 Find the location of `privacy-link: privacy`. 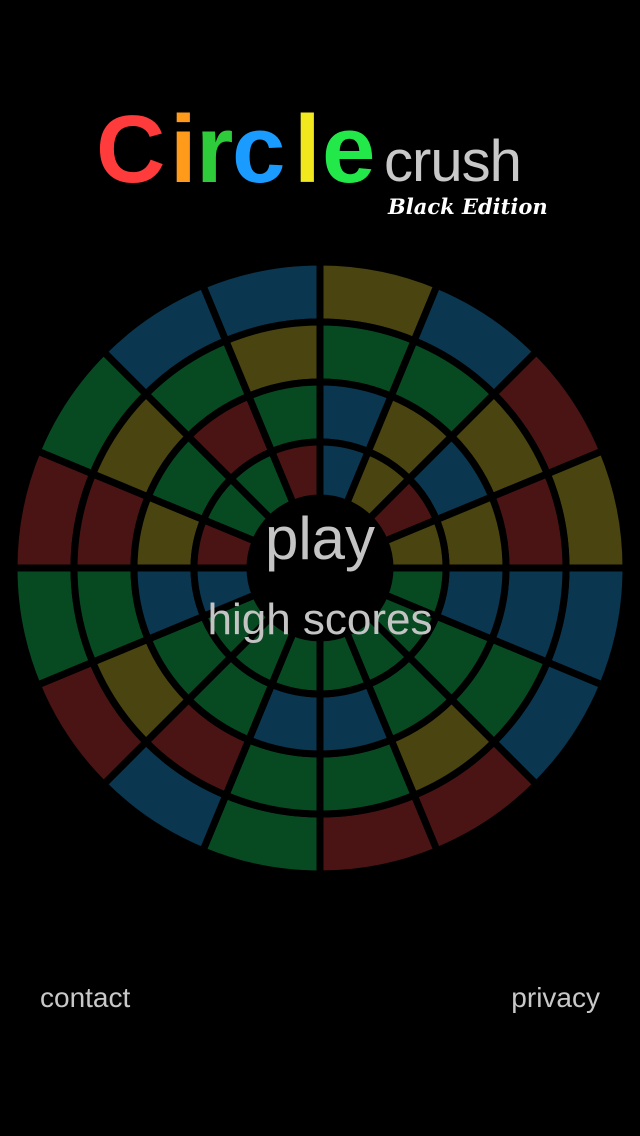

privacy-link: privacy is located at coordinates (555, 998).